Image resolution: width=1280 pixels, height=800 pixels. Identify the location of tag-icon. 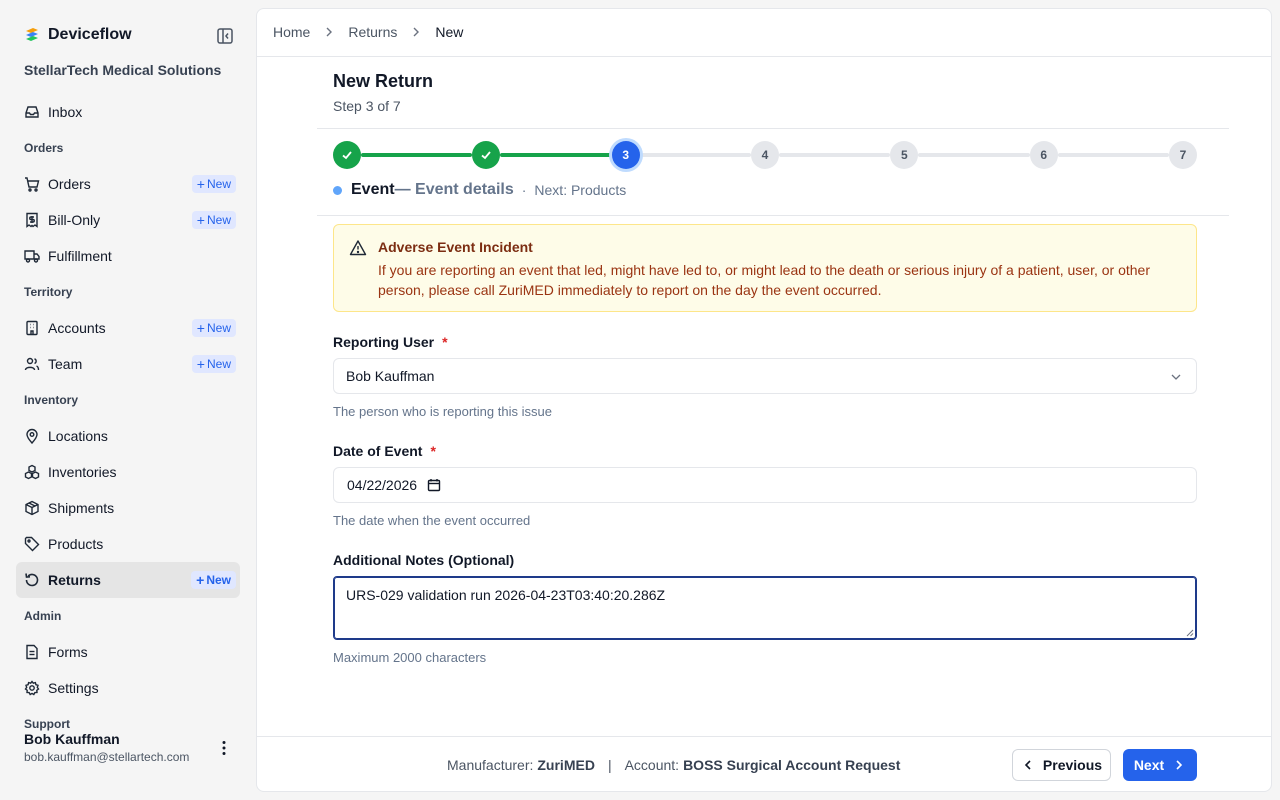
(32, 544).